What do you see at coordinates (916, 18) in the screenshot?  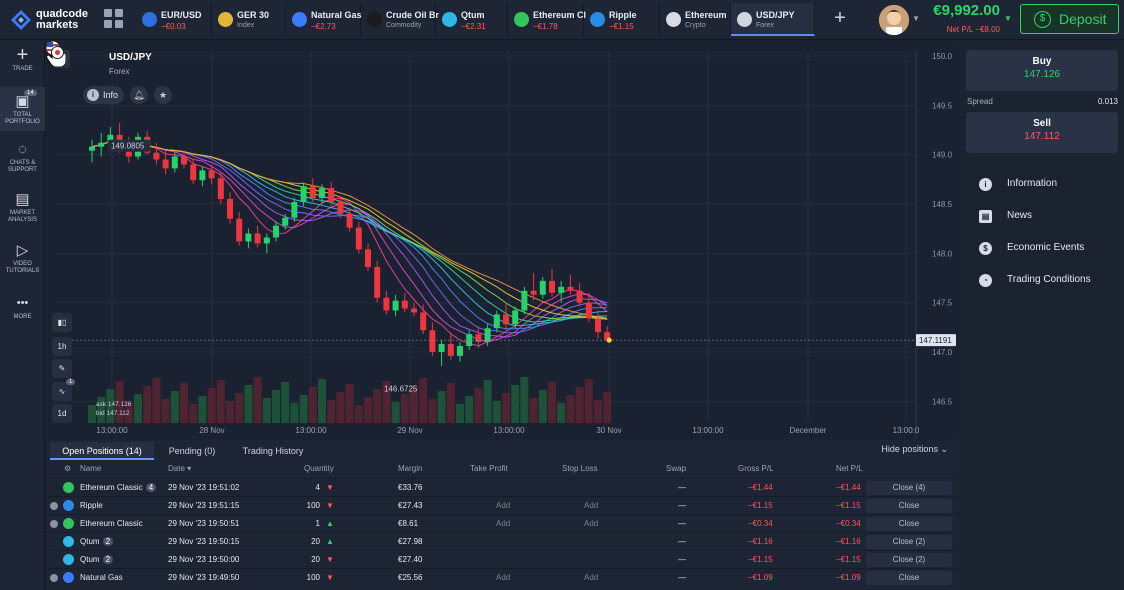 I see `avatar-chevron-down-icon: ▼` at bounding box center [916, 18].